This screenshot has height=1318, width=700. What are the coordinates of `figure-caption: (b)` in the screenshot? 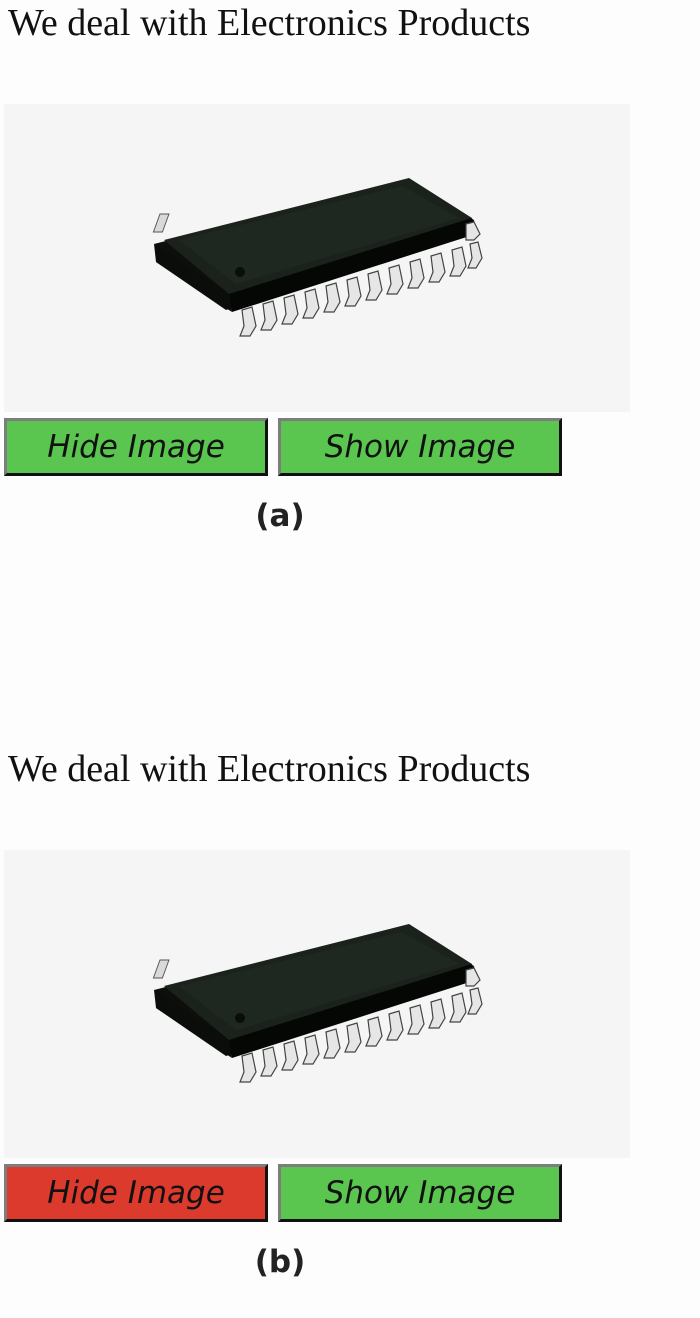 It's located at (280, 1262).